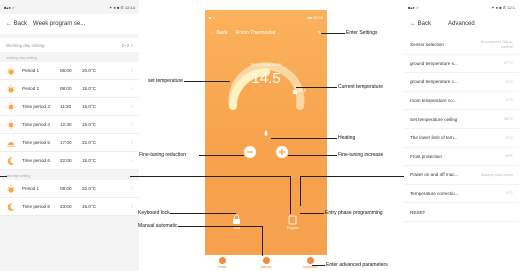  Describe the element at coordinates (509, 193) in the screenshot. I see `setting-value: 0°C` at that location.